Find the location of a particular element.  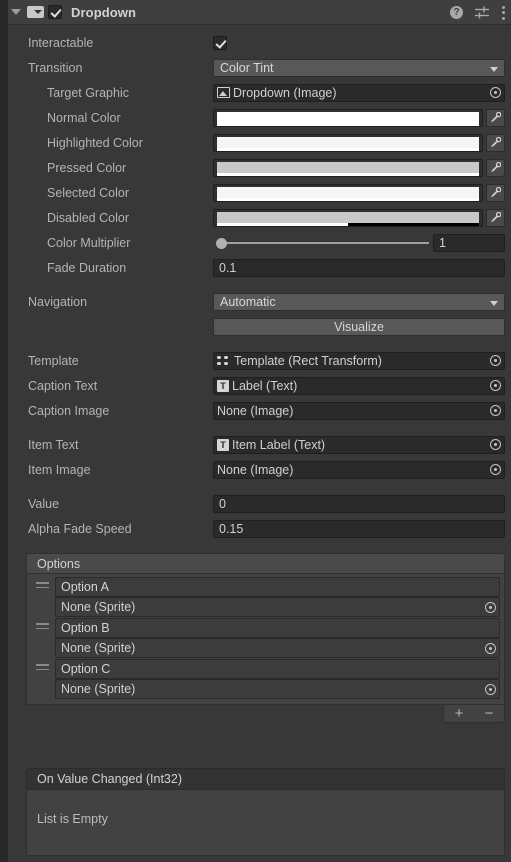

event-body: List is Empty is located at coordinates (265, 823).